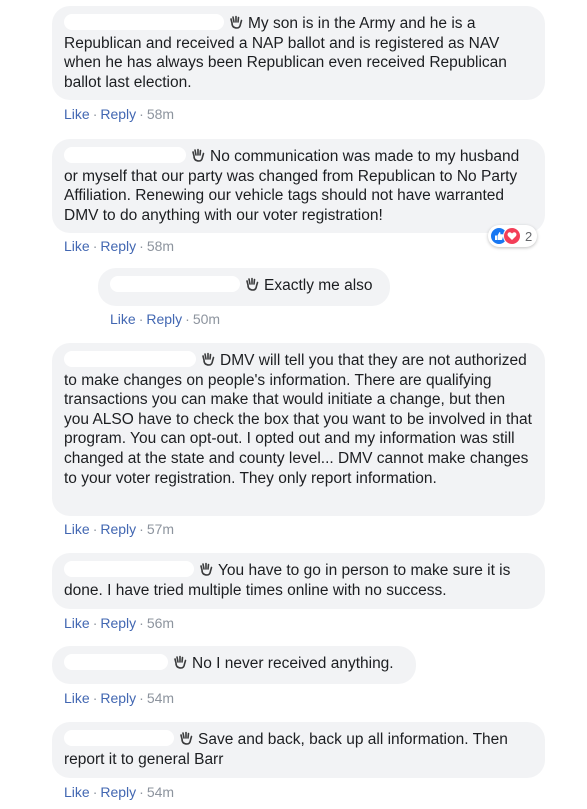 The image size is (587, 809). Describe the element at coordinates (318, 285) in the screenshot. I see `comment-text: Exactly me also` at that location.